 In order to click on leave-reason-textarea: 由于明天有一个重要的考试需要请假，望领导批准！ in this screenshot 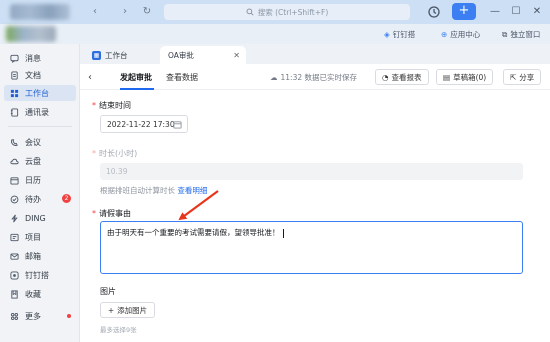, I will do `click(311, 247)`.